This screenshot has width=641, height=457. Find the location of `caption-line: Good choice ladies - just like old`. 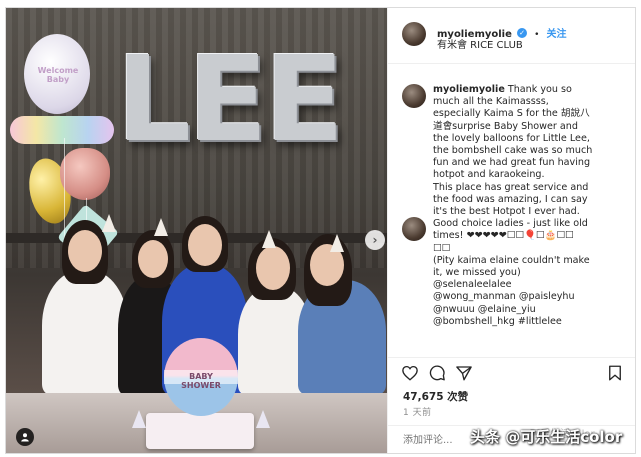

caption-line: Good choice ladies - just like old is located at coordinates (510, 224).